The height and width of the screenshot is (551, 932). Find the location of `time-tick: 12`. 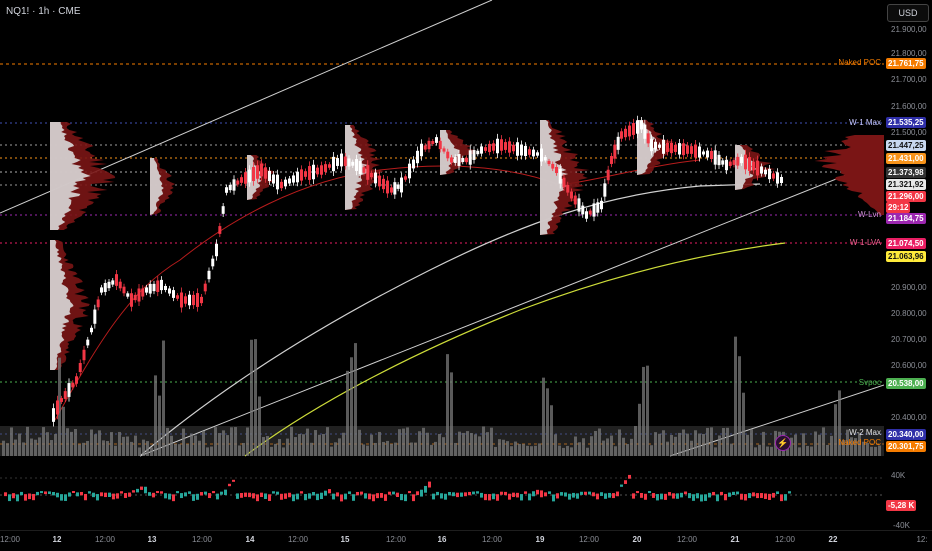

time-tick: 12 is located at coordinates (57, 539).